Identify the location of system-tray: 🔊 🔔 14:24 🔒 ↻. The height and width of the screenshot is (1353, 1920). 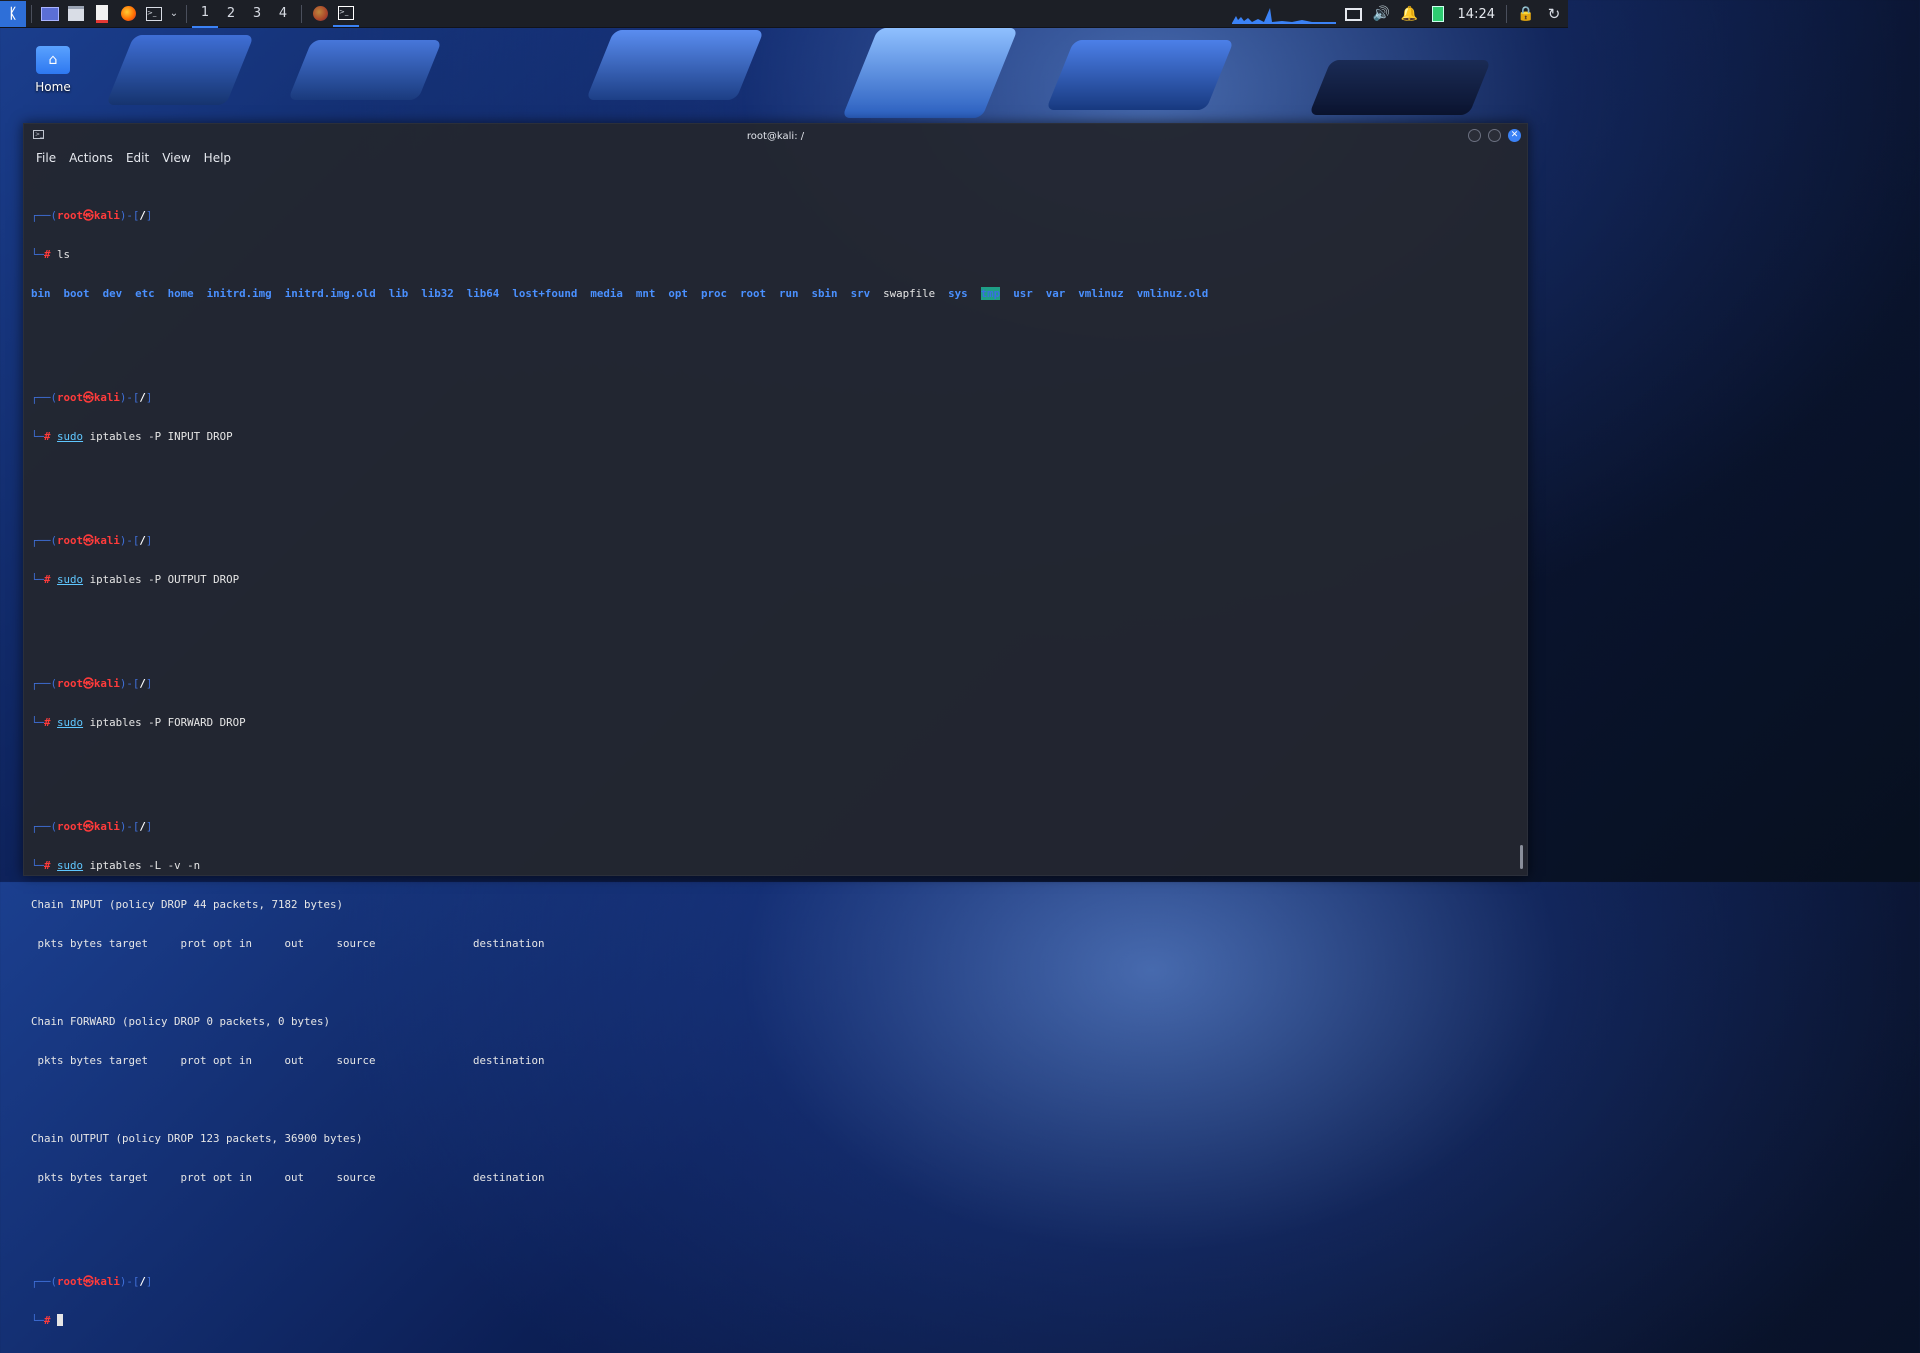
(1399, 14).